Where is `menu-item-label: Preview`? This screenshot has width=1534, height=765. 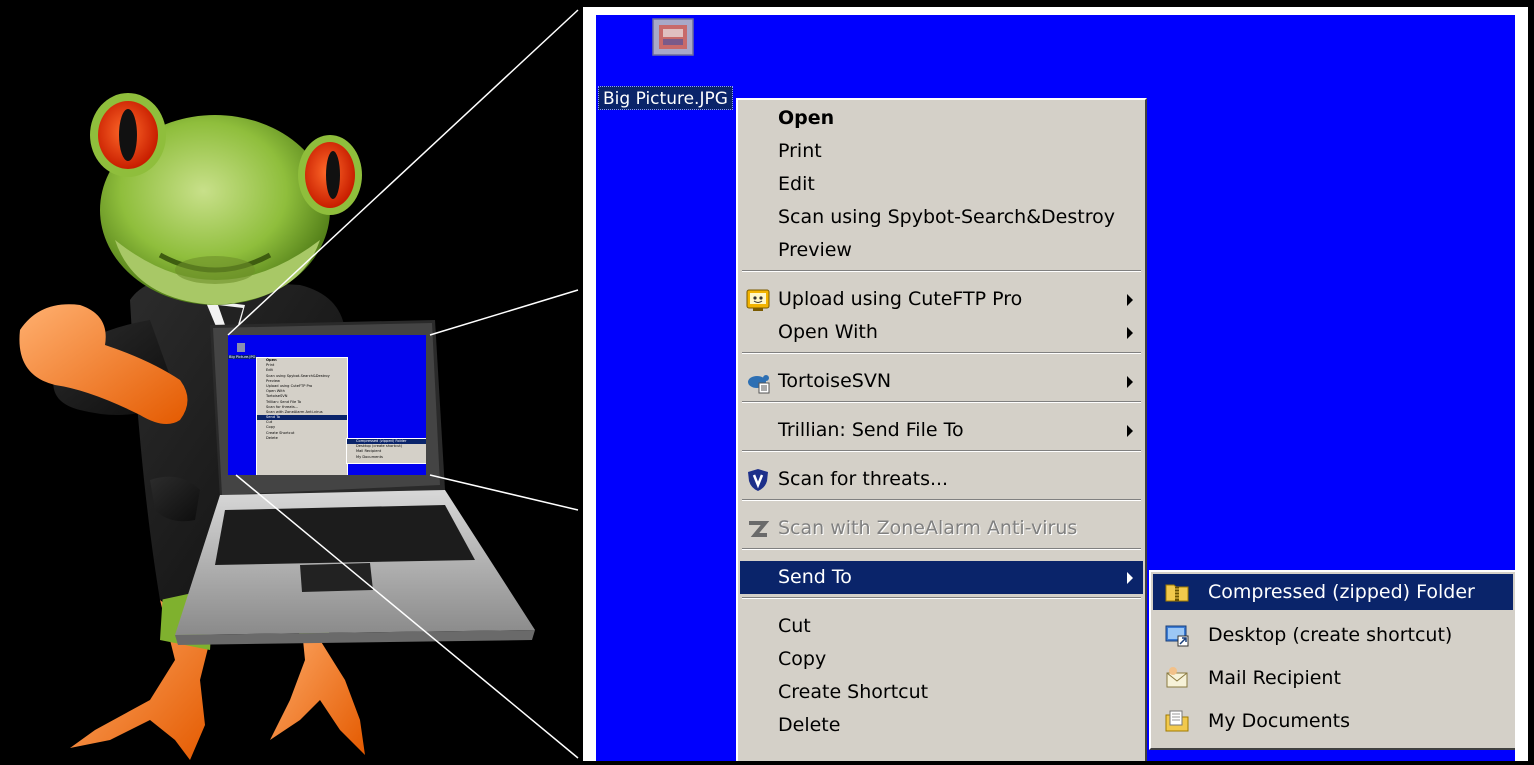 menu-item-label: Preview is located at coordinates (815, 250).